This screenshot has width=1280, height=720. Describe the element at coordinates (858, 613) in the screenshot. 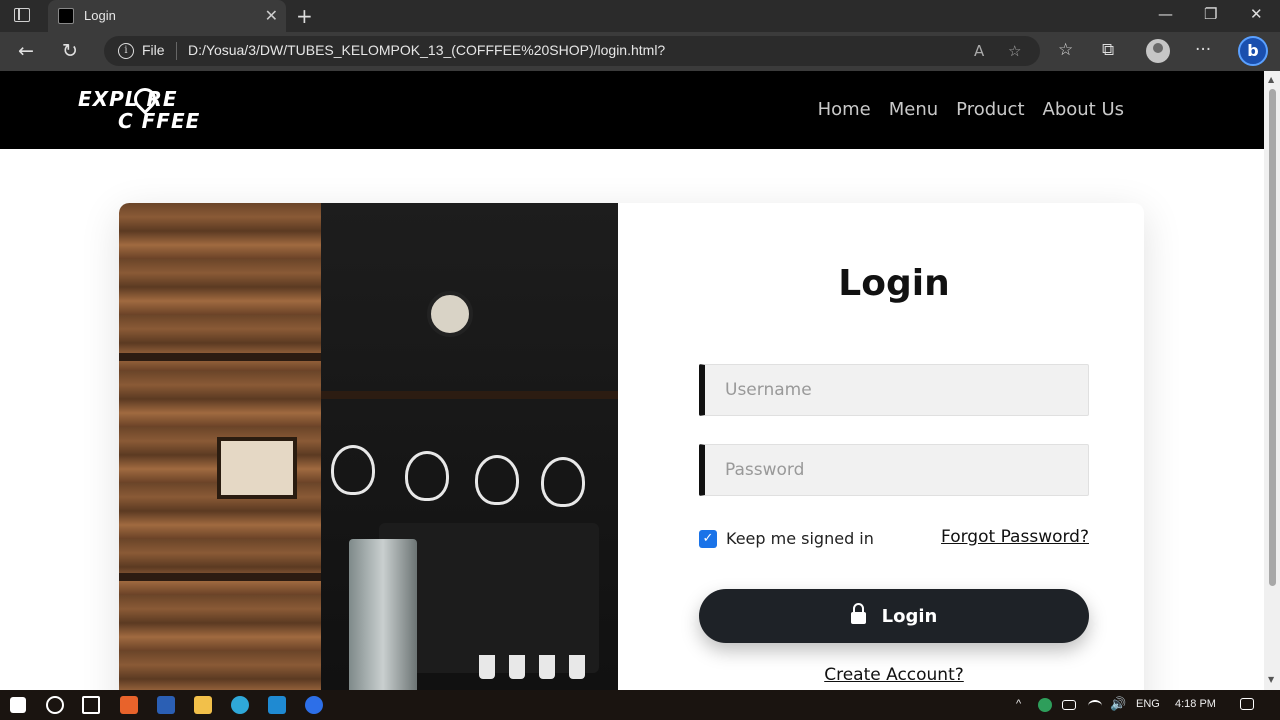

I see `lock-icon` at that location.